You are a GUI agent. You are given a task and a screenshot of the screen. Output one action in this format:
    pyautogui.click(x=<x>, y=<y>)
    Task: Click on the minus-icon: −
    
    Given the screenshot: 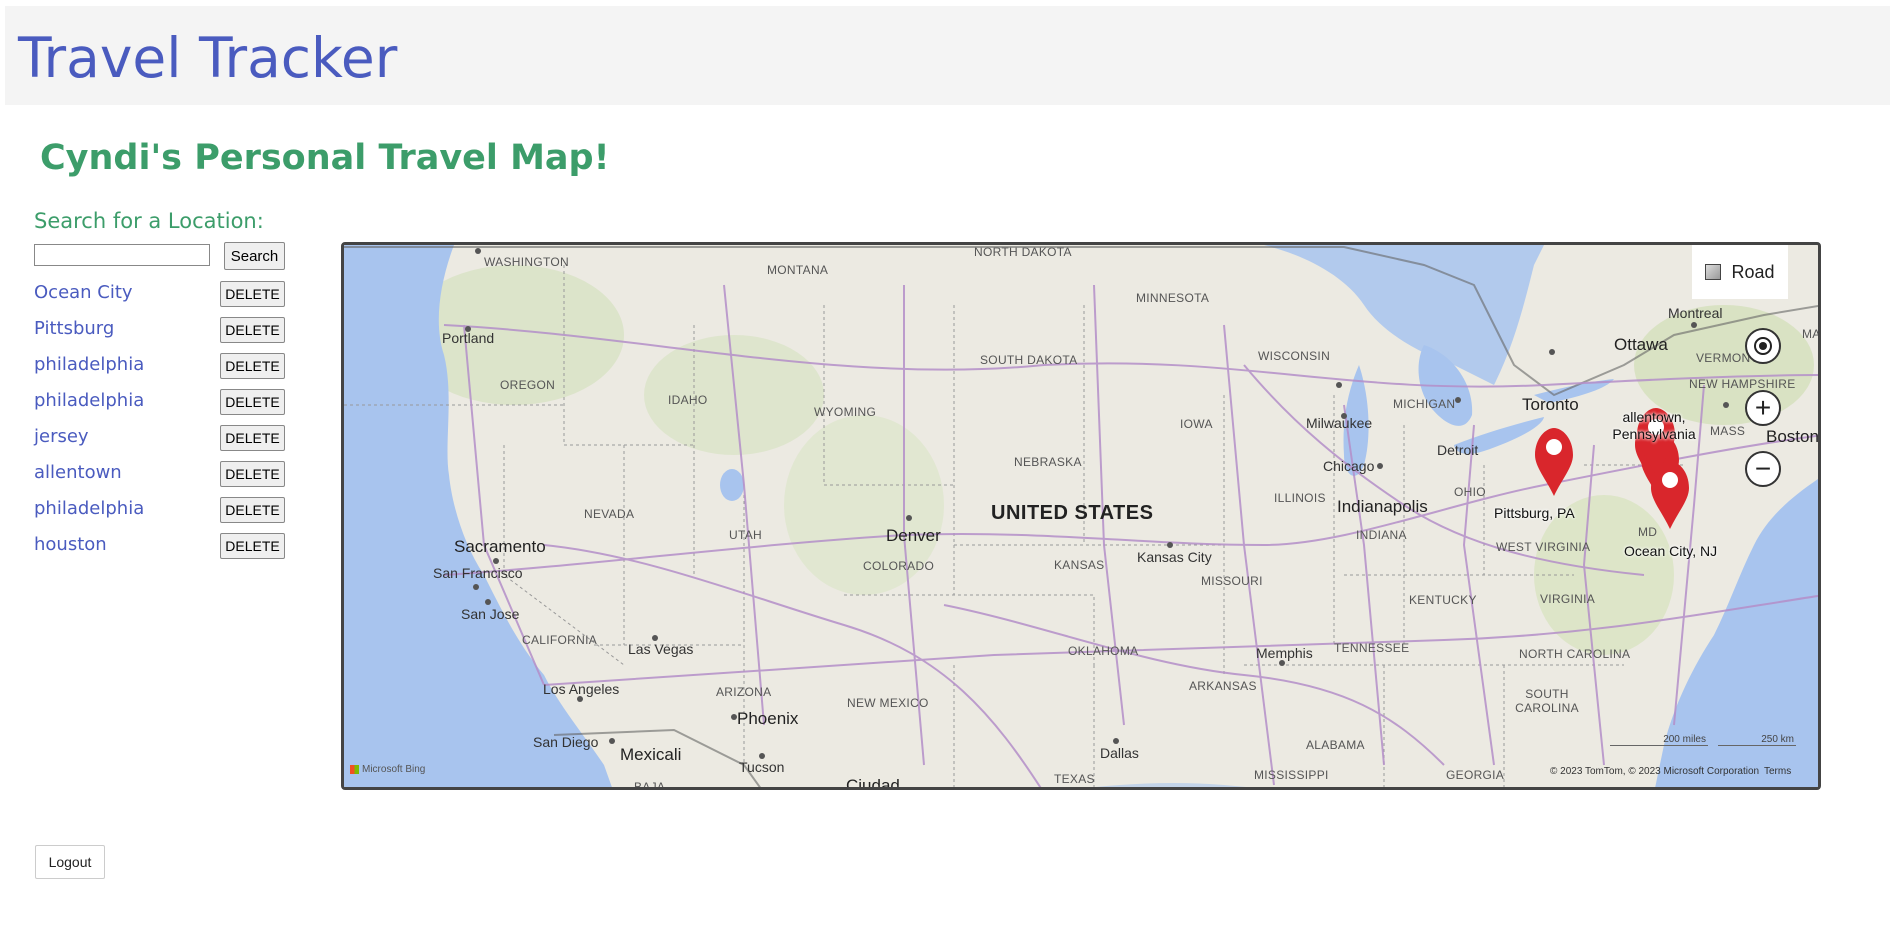 What is the action you would take?
    pyautogui.click(x=1763, y=468)
    